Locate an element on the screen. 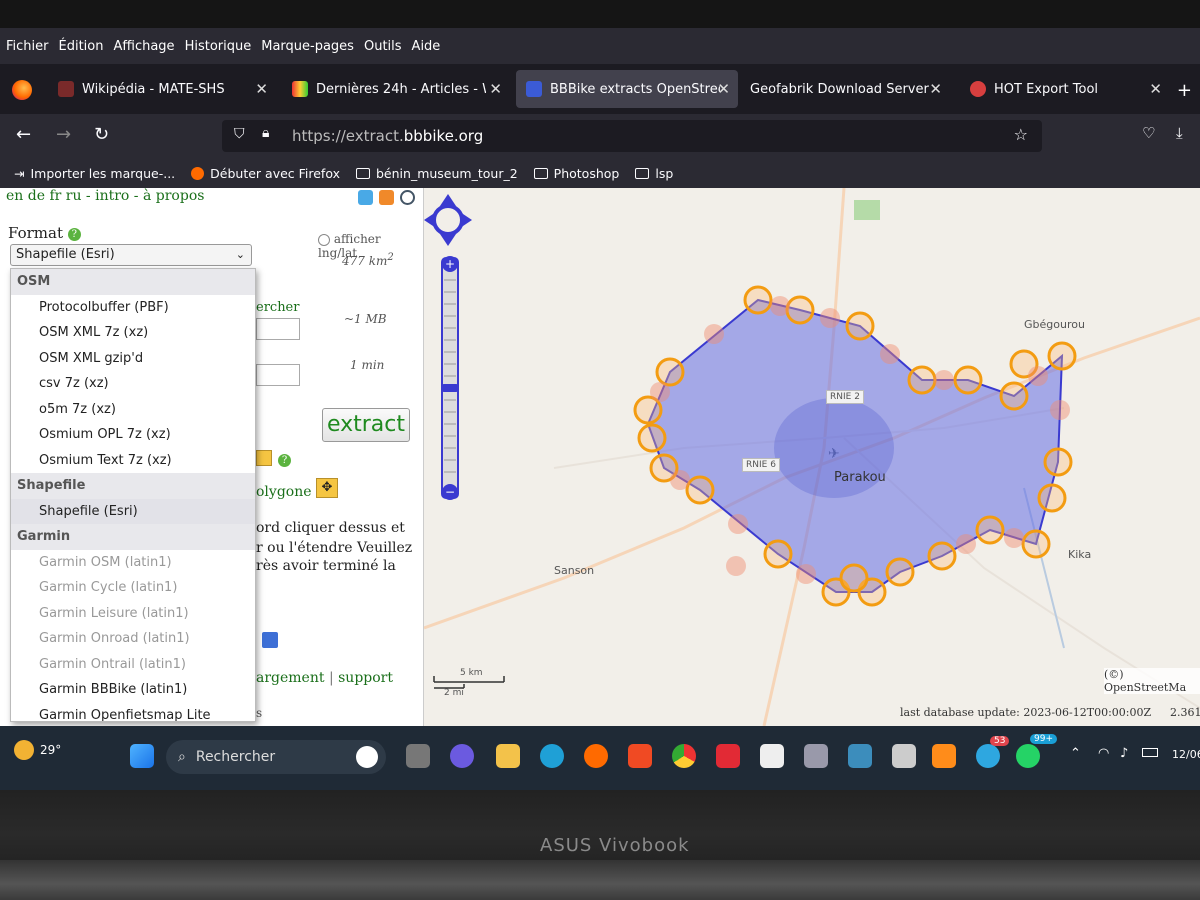 The width and height of the screenshot is (1200, 900). language-links: en de fr ru - intro - à propos is located at coordinates (105, 196).